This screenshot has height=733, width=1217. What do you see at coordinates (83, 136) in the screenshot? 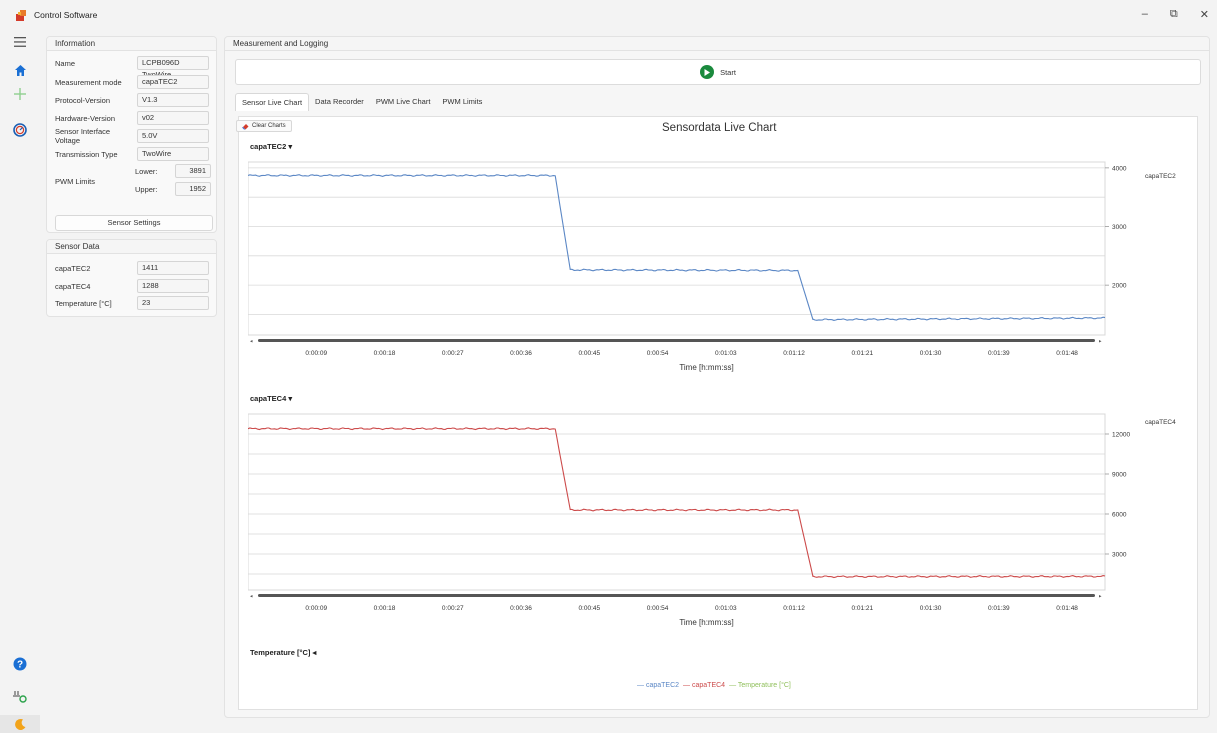
I see `info-label: Sensor Interface Voltage` at bounding box center [83, 136].